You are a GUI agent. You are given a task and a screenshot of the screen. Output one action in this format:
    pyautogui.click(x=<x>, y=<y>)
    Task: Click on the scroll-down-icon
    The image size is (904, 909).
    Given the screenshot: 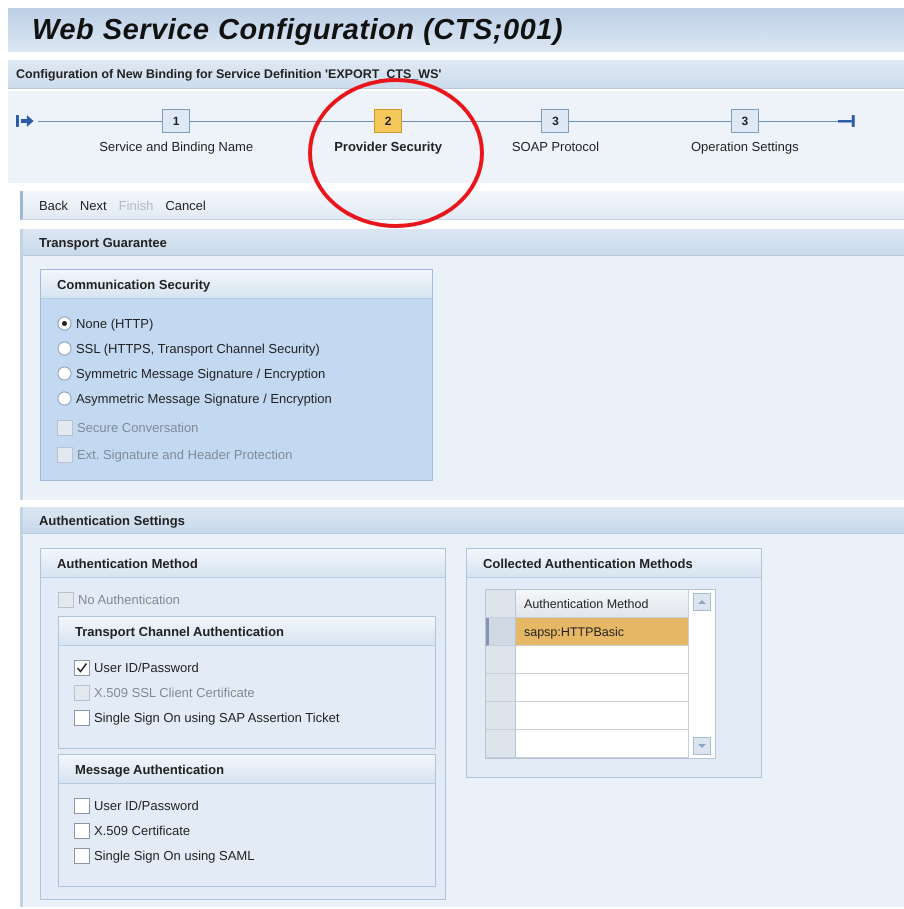 What is the action you would take?
    pyautogui.click(x=702, y=746)
    